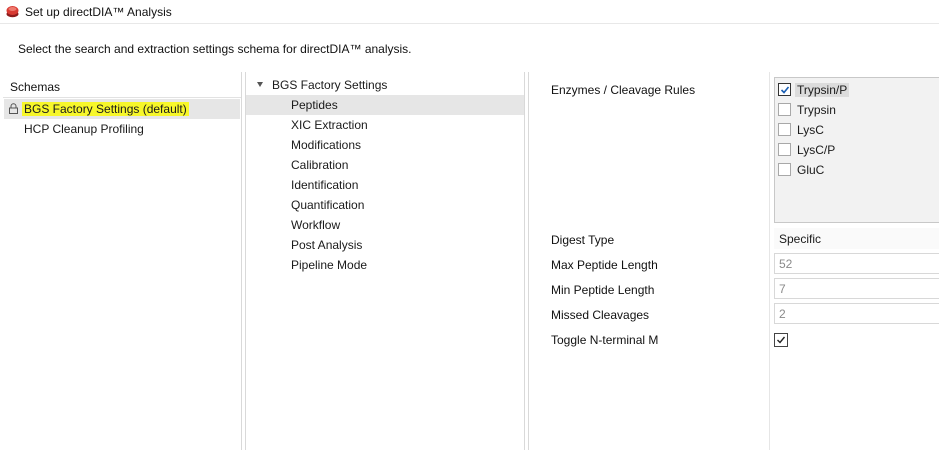  What do you see at coordinates (326, 145) in the screenshot?
I see `tree-item-label: Modifications` at bounding box center [326, 145].